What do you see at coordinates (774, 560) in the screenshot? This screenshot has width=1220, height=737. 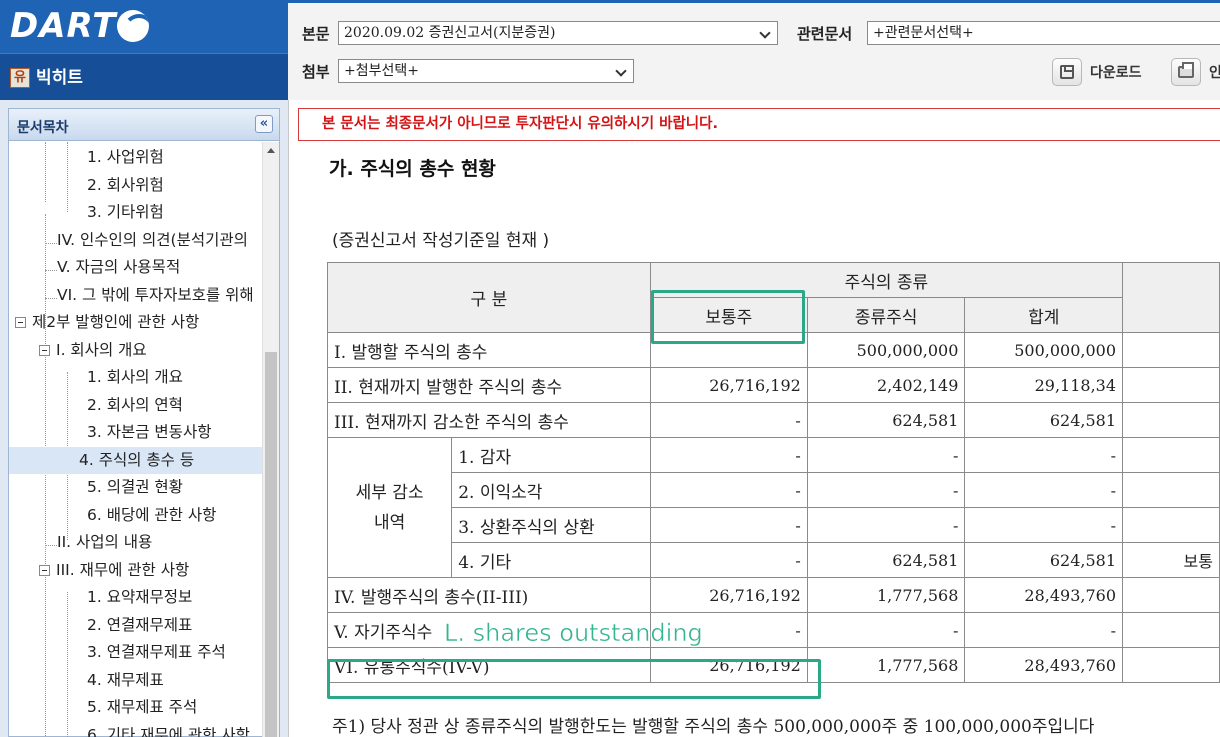 I see `table-row: 4. 기타 - 624,581 624,581 보통` at bounding box center [774, 560].